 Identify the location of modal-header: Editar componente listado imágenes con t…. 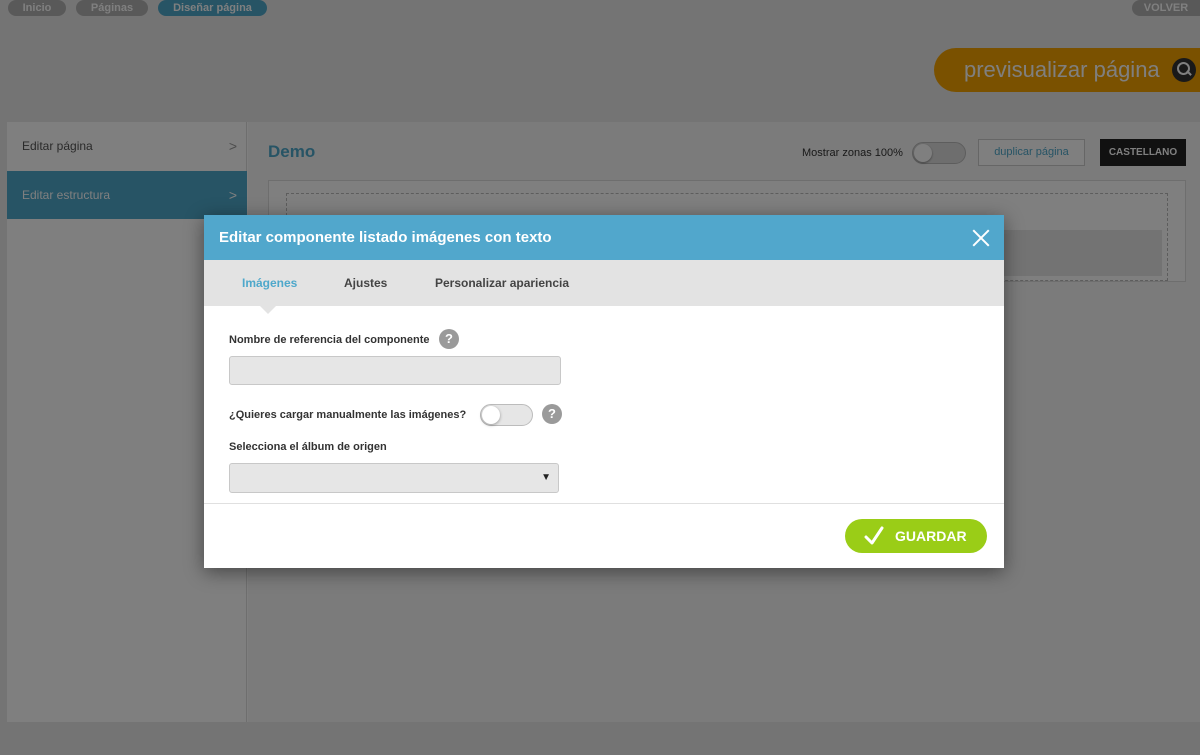
(604, 237).